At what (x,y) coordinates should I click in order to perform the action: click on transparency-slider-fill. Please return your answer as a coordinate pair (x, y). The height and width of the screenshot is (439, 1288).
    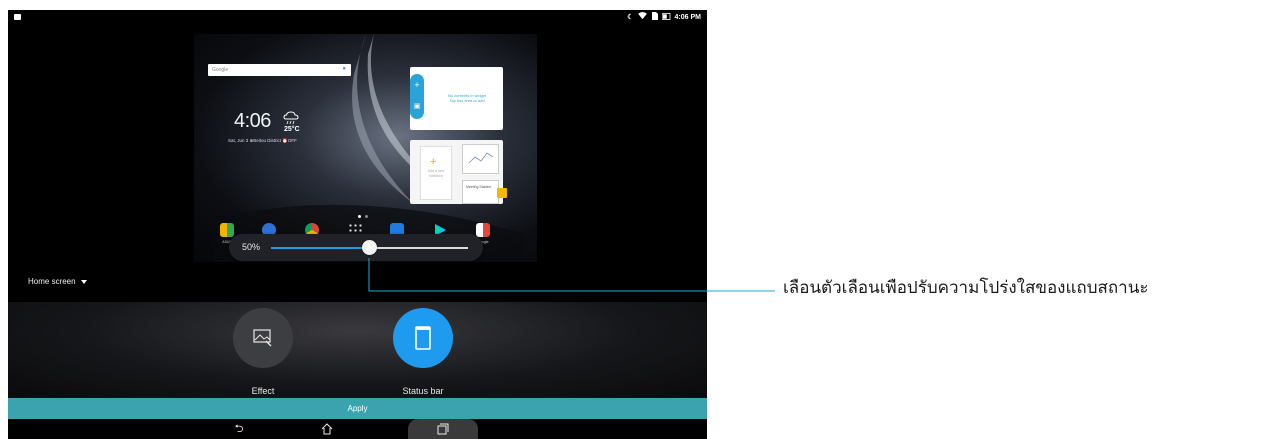
    Looking at the image, I should click on (320, 248).